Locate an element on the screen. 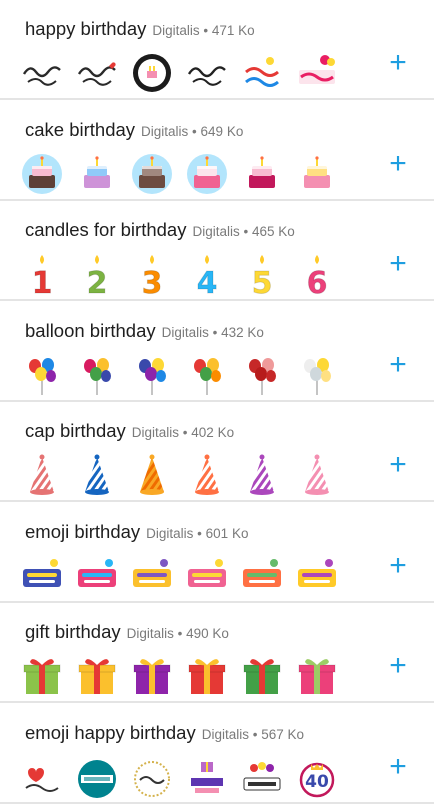 This screenshot has width=434, height=804. colorful-happy-birthday-sticker is located at coordinates (262, 73).